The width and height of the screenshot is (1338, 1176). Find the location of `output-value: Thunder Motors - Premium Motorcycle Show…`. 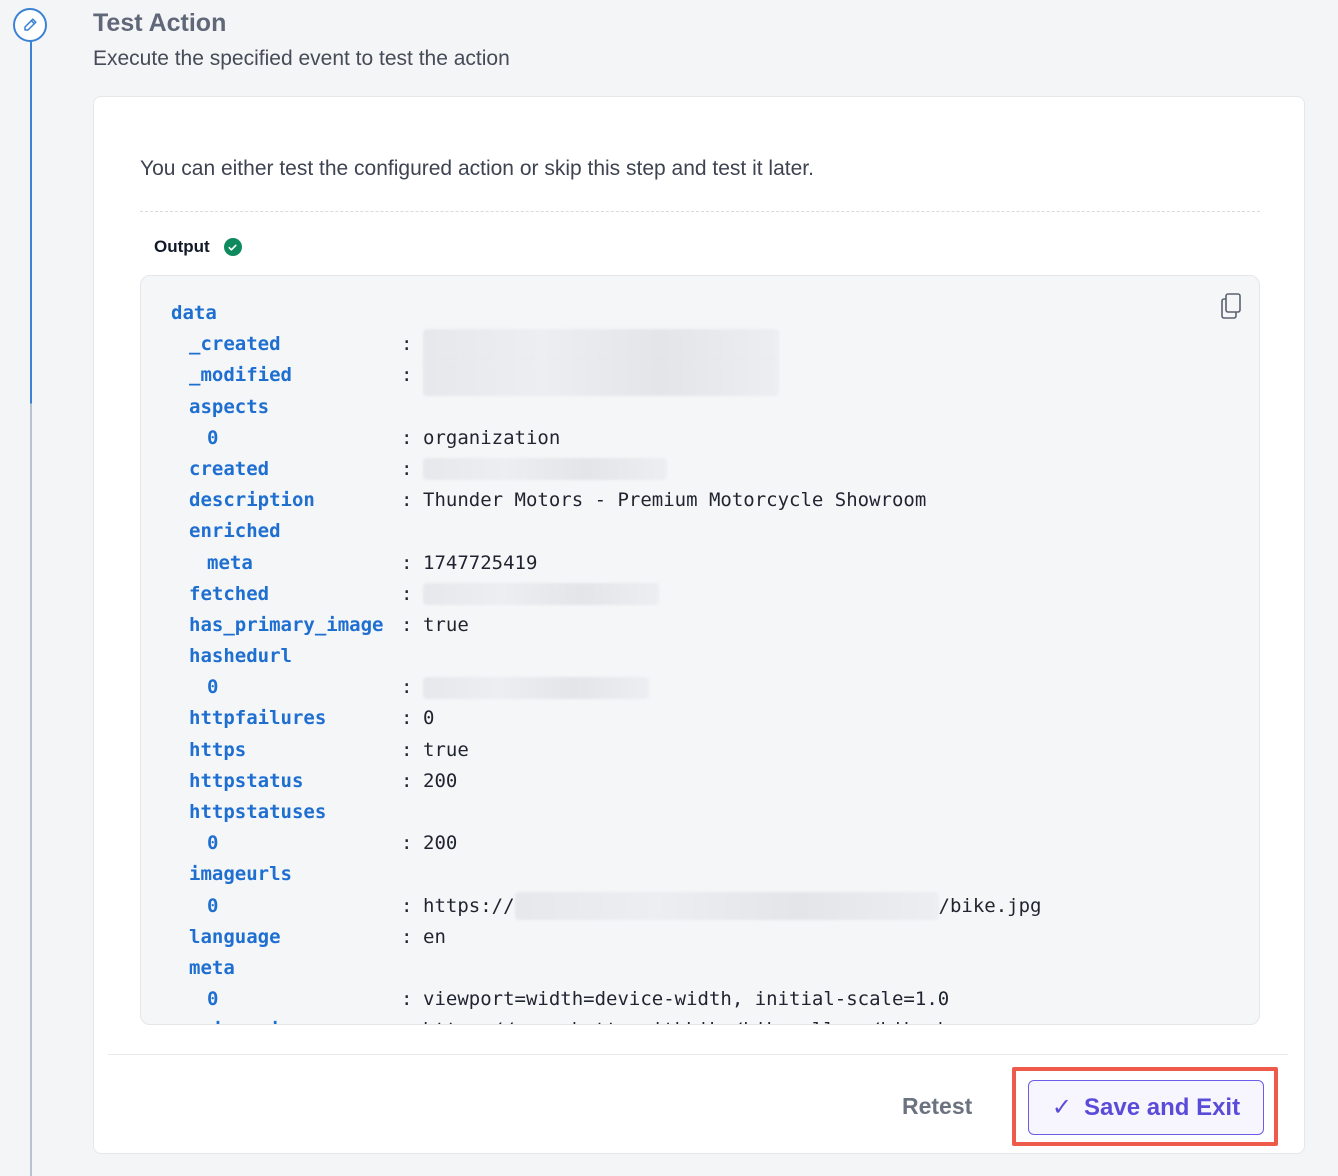

output-value: Thunder Motors - Premium Motorcycle Show… is located at coordinates (675, 500).